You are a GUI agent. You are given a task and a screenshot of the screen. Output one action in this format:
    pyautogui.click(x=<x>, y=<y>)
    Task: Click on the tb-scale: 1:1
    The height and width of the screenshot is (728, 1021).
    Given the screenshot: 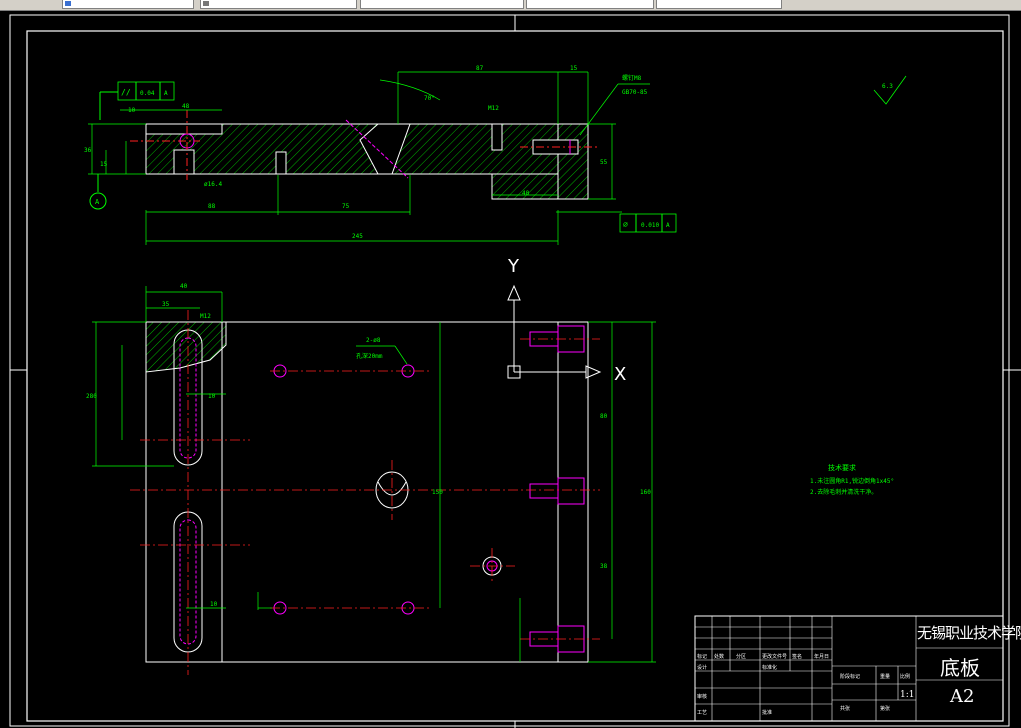 What is the action you would take?
    pyautogui.click(x=907, y=695)
    